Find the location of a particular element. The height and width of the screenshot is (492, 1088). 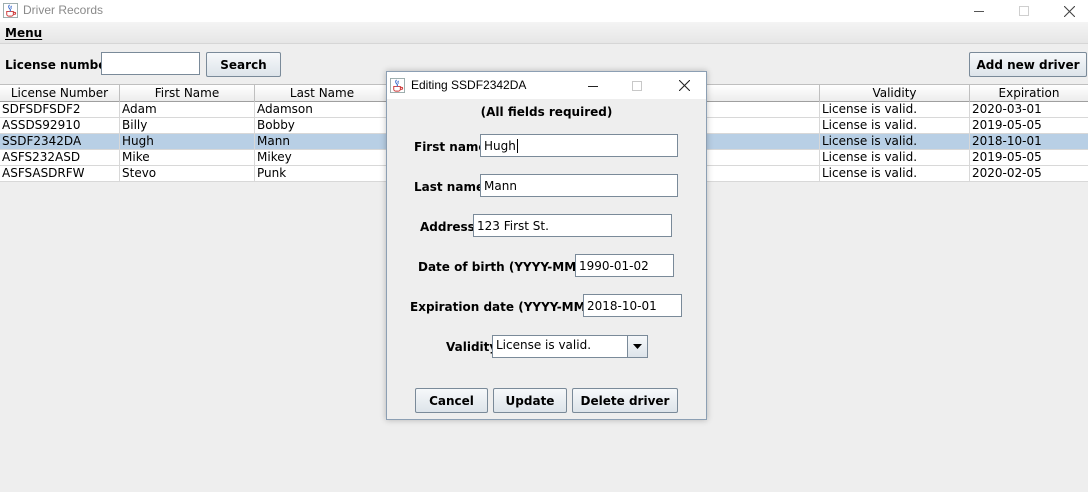

cell-license-number: ASSDS92910 is located at coordinates (60, 126).